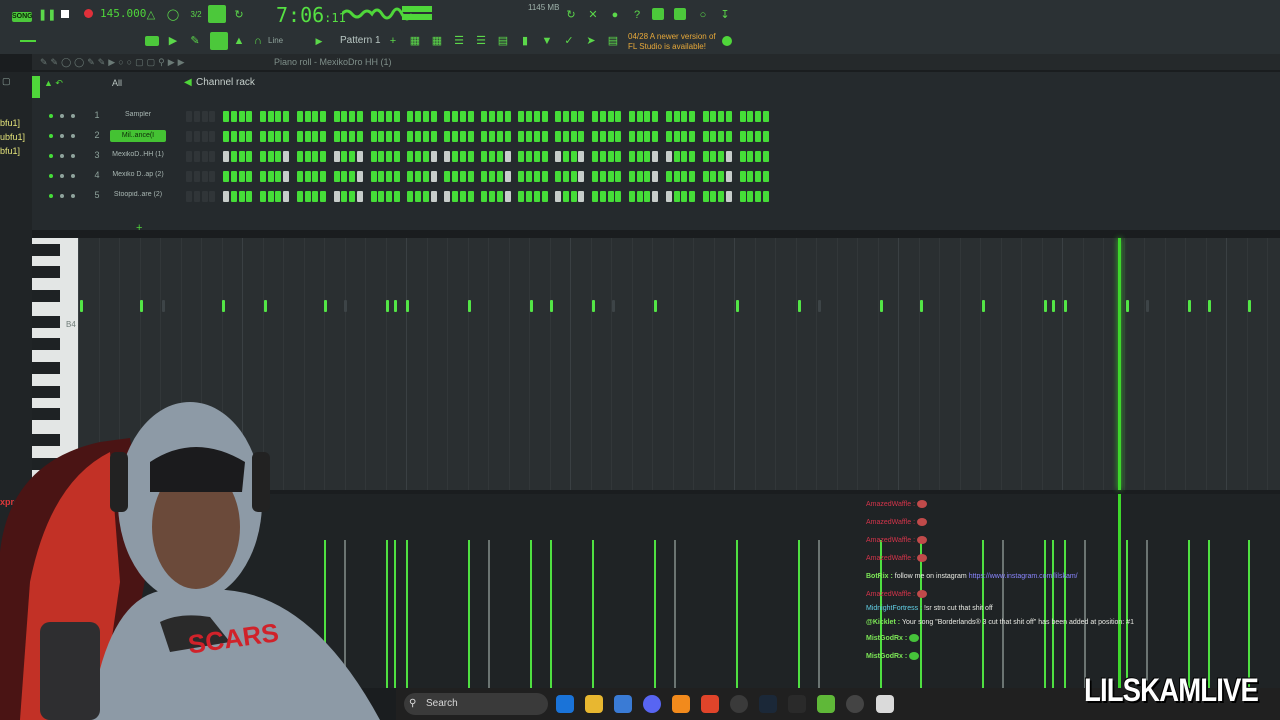 Image resolution: width=1280 pixels, height=720 pixels. Describe the element at coordinates (660, 116) in the screenshot. I see `channel-row: 1 Sampler` at that location.